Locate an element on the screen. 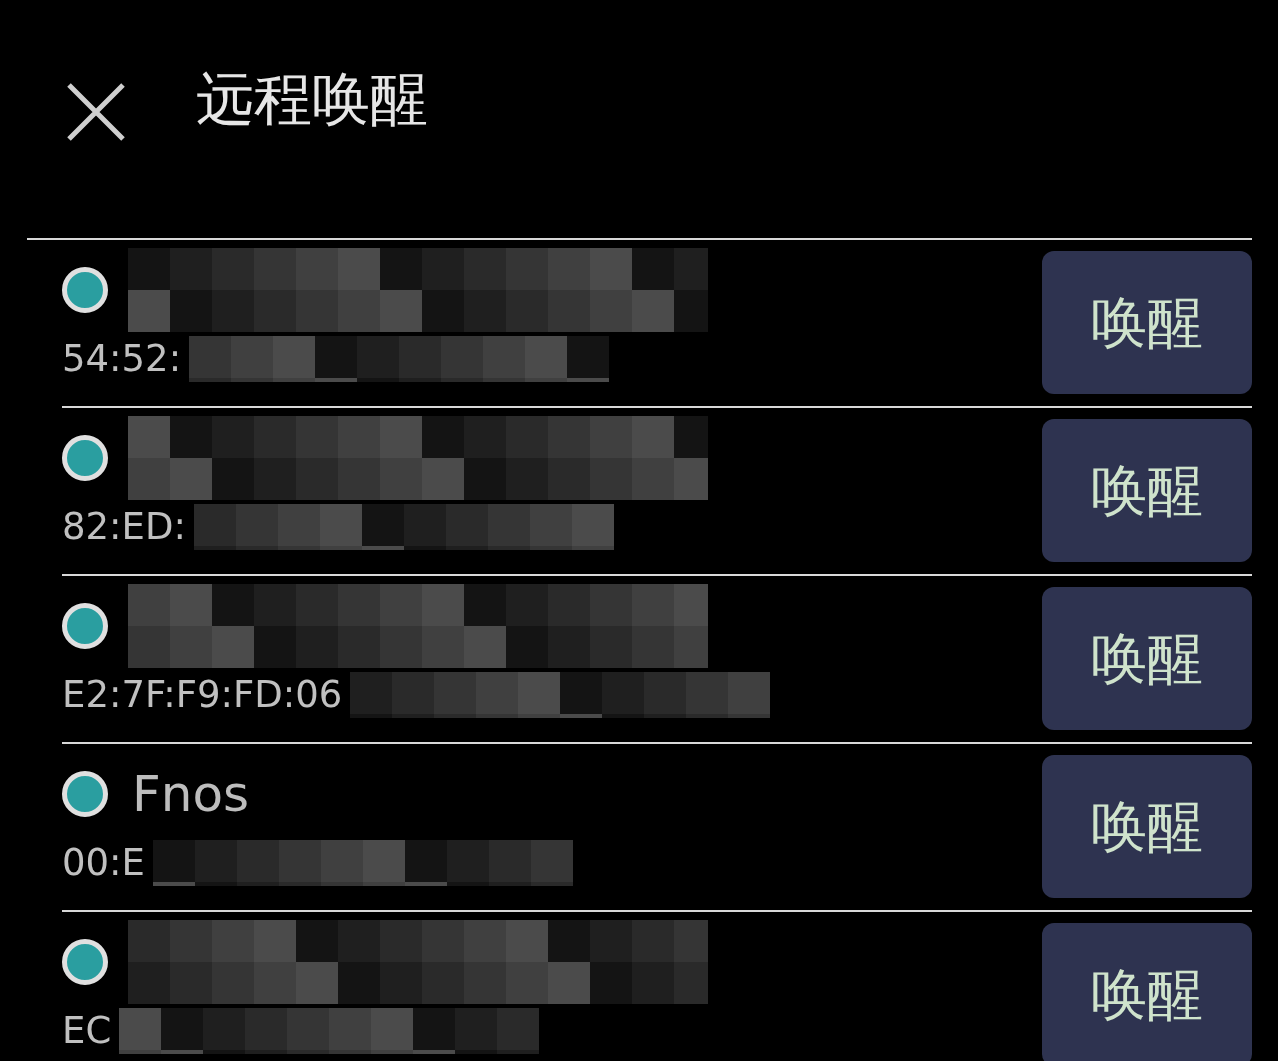 The image size is (1278, 1061). page-title: 远程唤醒 is located at coordinates (312, 99).